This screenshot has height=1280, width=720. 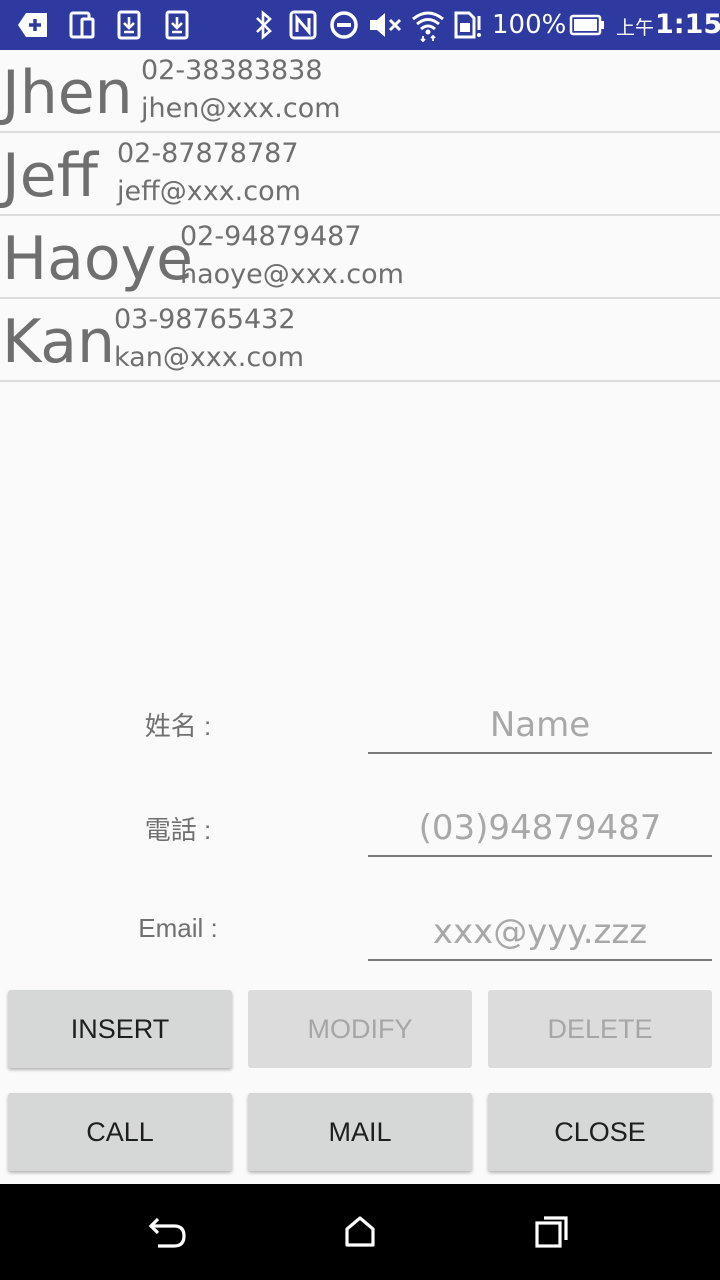 What do you see at coordinates (428, 25) in the screenshot?
I see `wifi-icon` at bounding box center [428, 25].